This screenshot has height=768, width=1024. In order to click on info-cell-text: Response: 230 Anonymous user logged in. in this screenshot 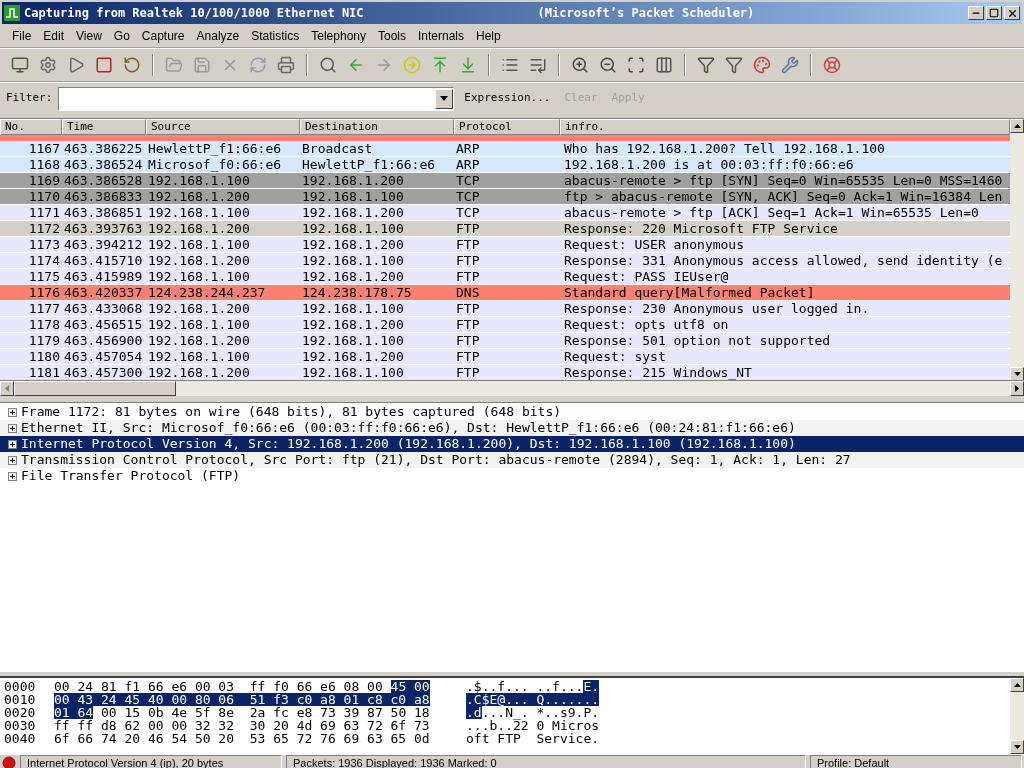, I will do `click(717, 308)`.